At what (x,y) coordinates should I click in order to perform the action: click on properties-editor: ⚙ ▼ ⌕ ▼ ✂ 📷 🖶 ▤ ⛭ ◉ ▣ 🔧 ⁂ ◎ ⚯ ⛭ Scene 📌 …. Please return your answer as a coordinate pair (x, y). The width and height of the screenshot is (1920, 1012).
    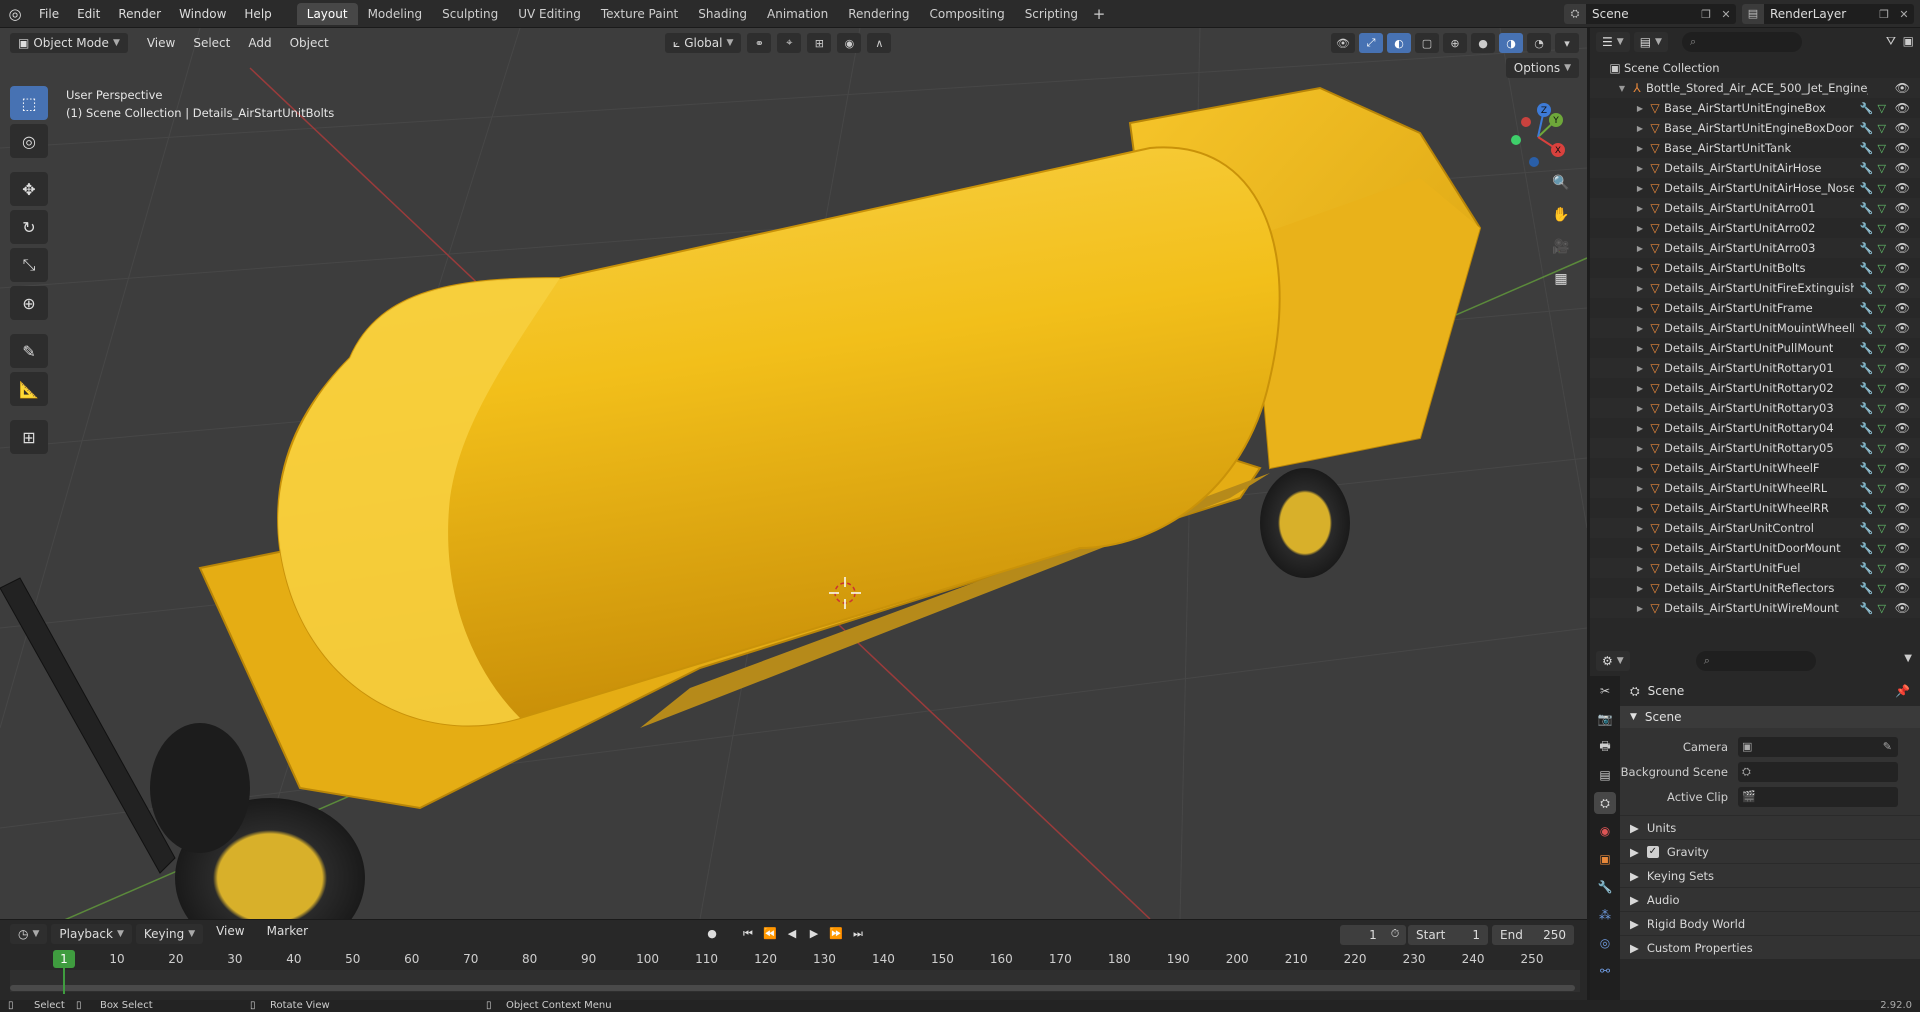
    Looking at the image, I should click on (1755, 823).